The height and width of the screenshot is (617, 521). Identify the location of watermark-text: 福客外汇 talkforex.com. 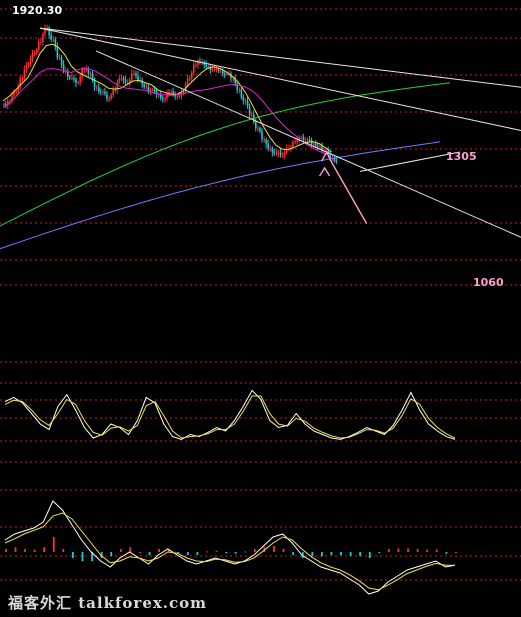
(108, 603).